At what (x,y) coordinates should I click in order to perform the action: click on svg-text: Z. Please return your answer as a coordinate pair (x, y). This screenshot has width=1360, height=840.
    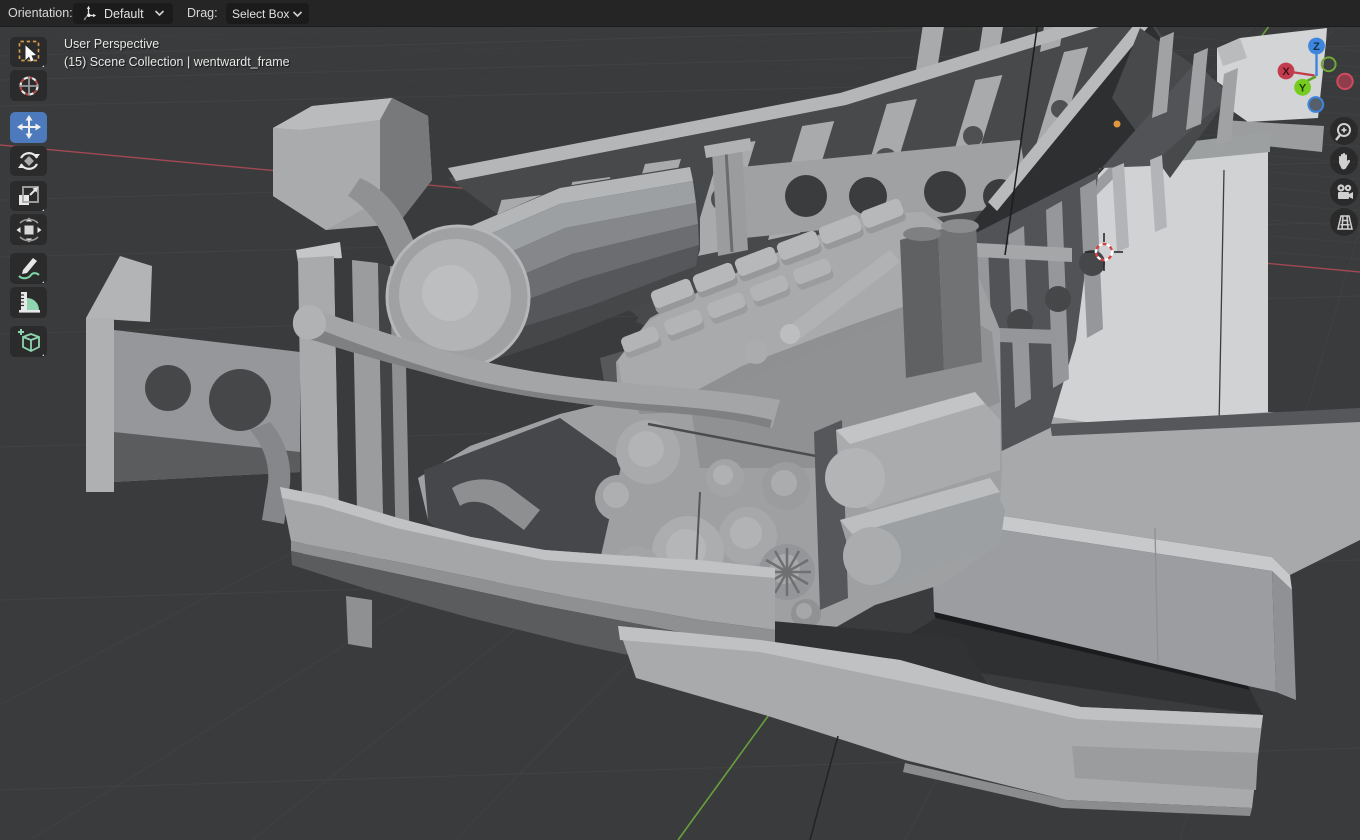
    Looking at the image, I should click on (1316, 47).